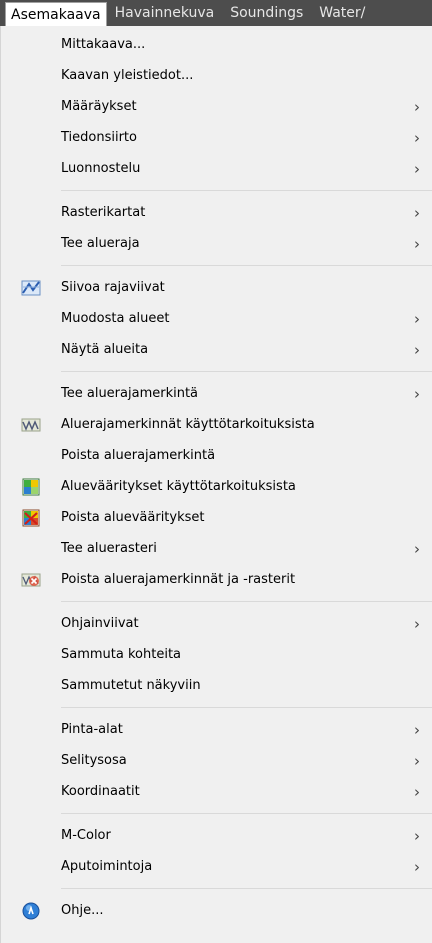  What do you see at coordinates (216, 243) in the screenshot?
I see `menu-item-tee-alueraja: Tee alueraja ›` at bounding box center [216, 243].